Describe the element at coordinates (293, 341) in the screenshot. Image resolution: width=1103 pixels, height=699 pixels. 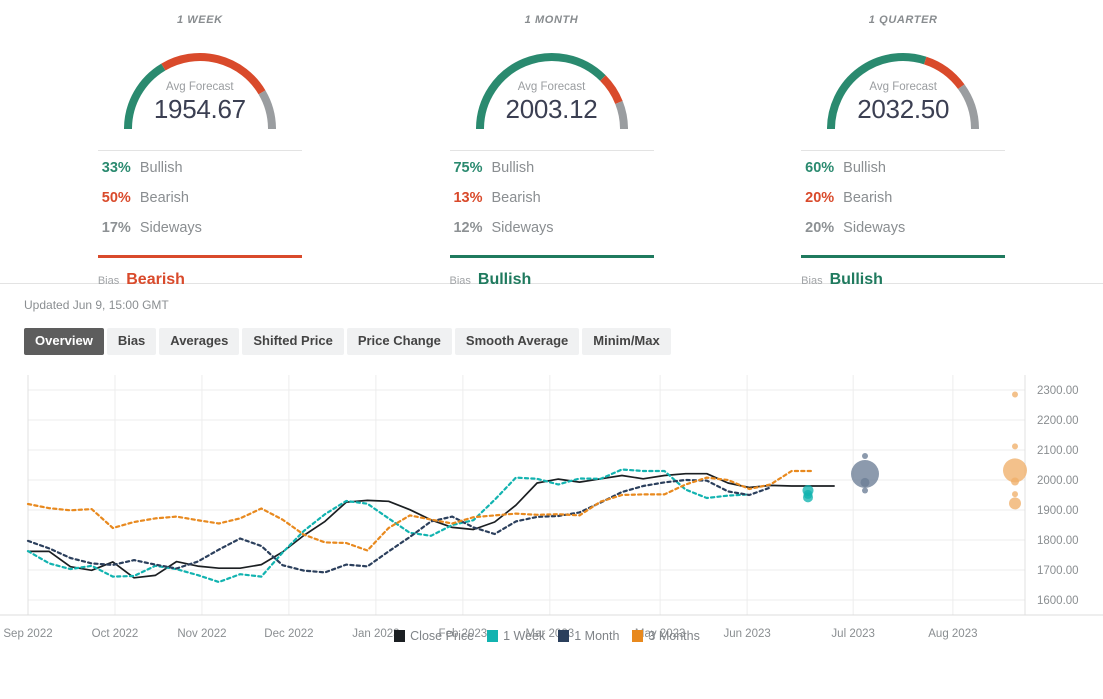
I see `tab-shifted-price: Shifted Price` at that location.